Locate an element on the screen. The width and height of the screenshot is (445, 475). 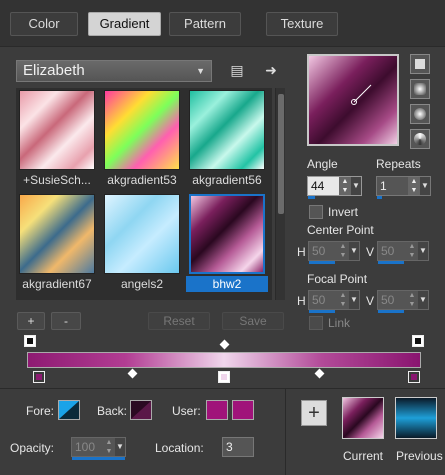
gradient-name: akgradient56 is located at coordinates (227, 180).